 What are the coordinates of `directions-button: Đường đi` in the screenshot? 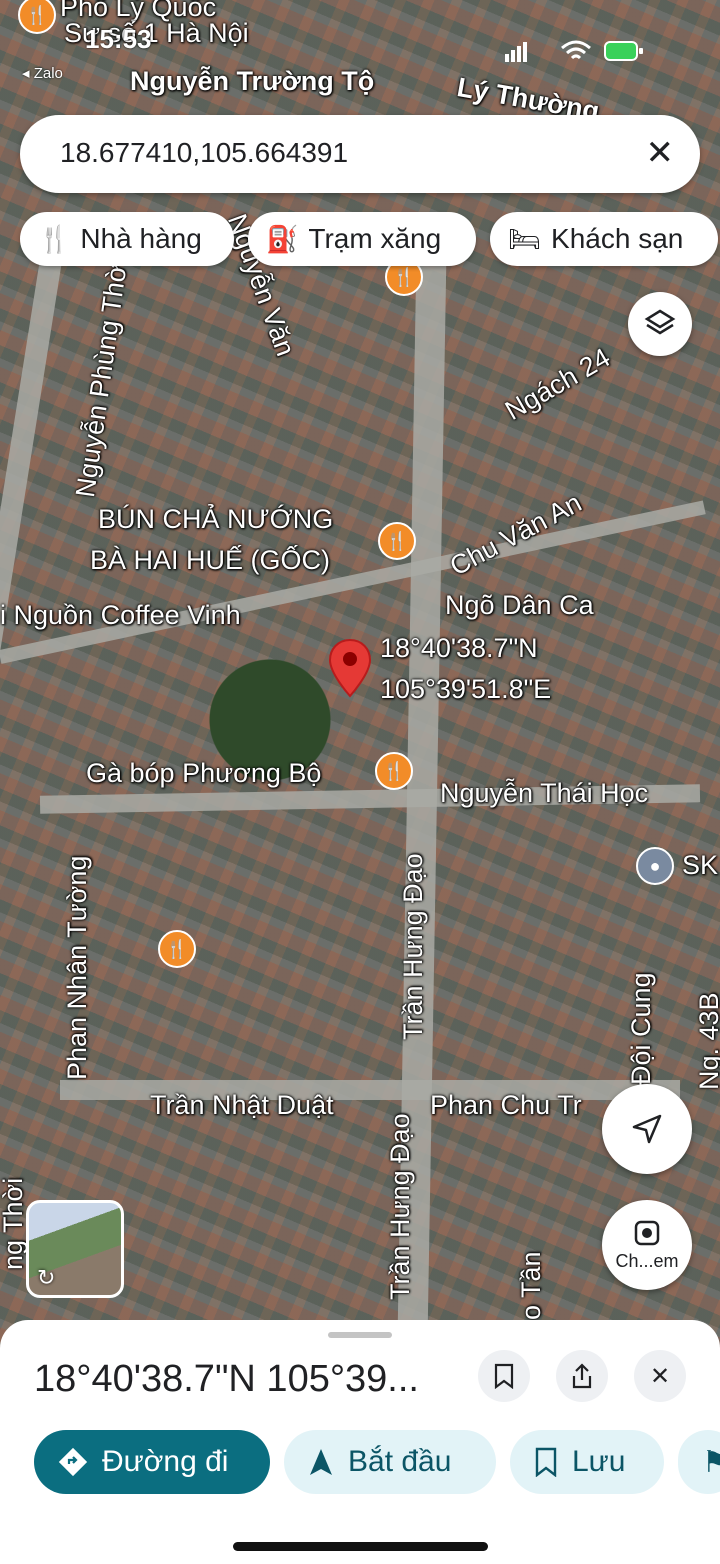 It's located at (152, 1462).